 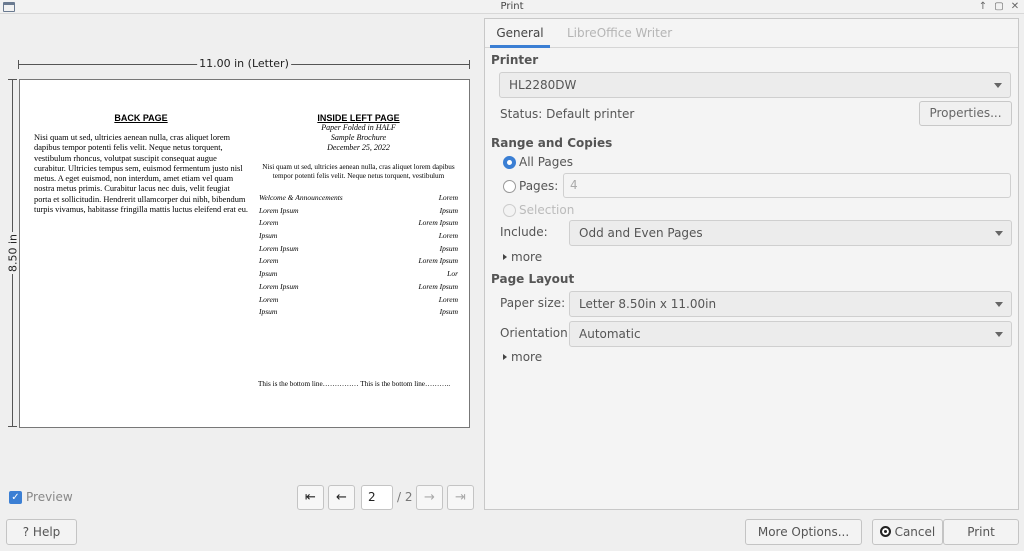 What do you see at coordinates (790, 233) in the screenshot?
I see `include-select: Odd and Even Pages` at bounding box center [790, 233].